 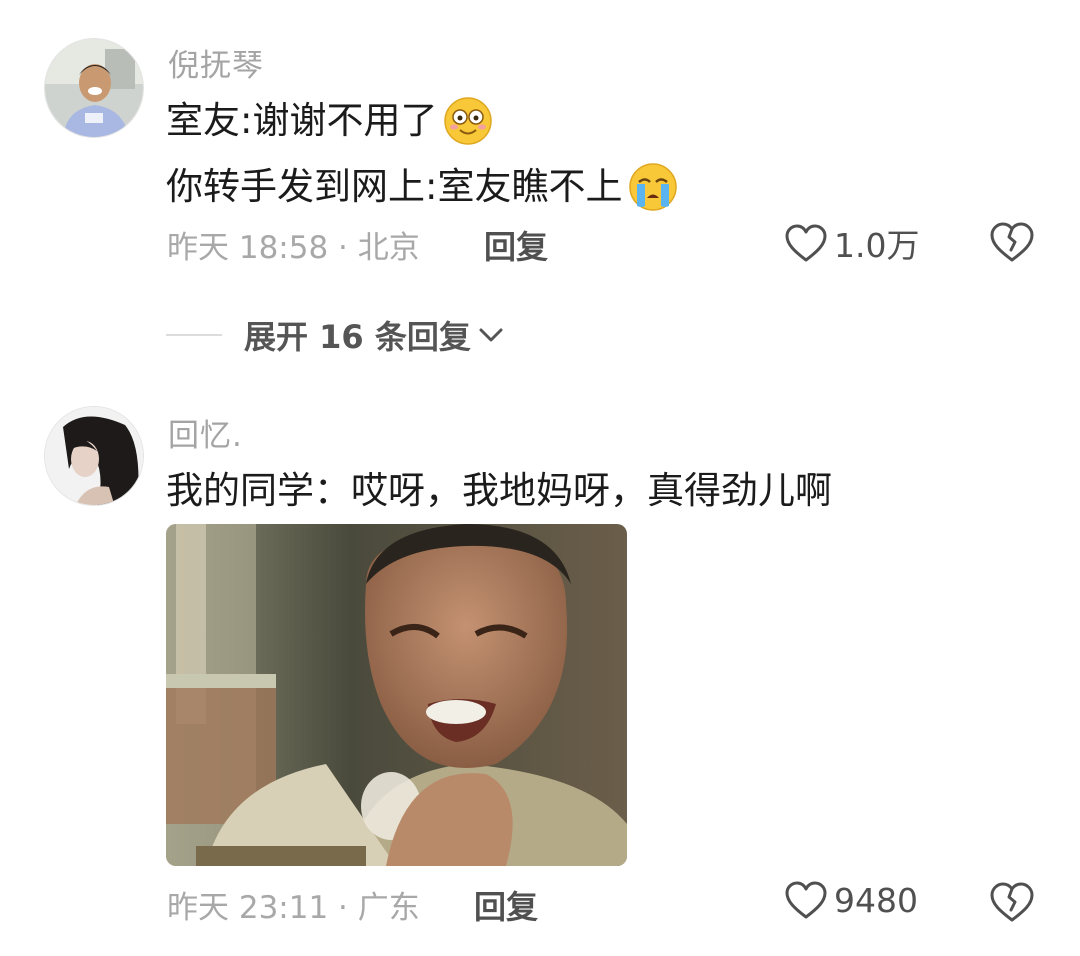 What do you see at coordinates (205, 432) in the screenshot?
I see `username: 回忆.` at bounding box center [205, 432].